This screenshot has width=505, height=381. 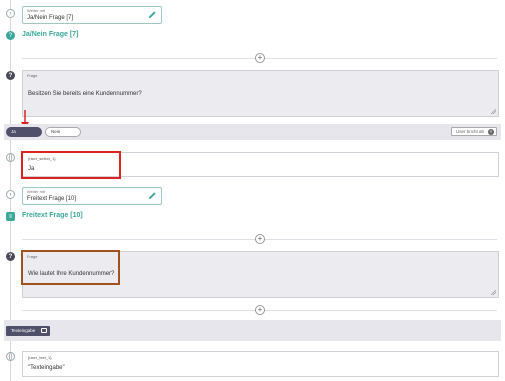 I want to click on text-input-button: Texteingabe, so click(x=28, y=331).